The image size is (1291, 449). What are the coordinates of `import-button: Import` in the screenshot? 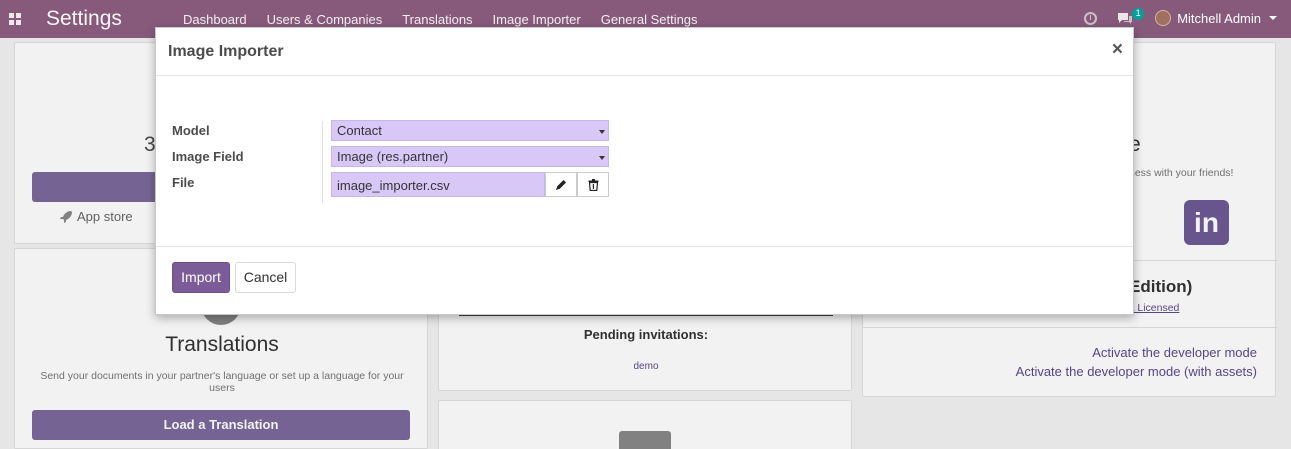 It's located at (201, 277).